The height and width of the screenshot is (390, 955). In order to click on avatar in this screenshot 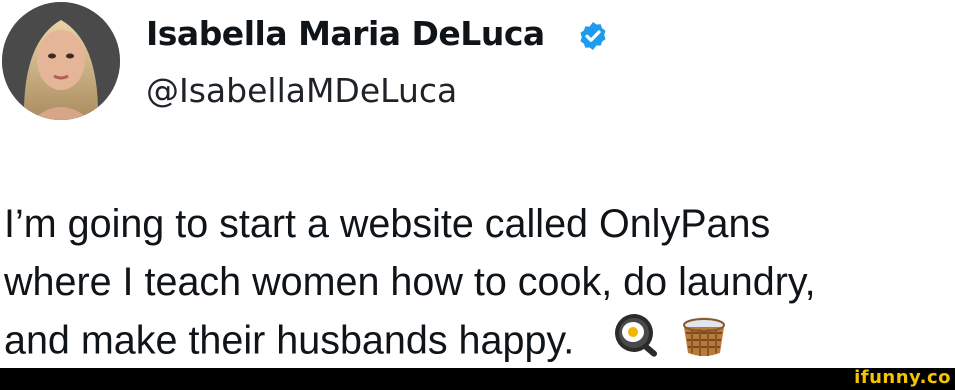, I will do `click(61, 61)`.